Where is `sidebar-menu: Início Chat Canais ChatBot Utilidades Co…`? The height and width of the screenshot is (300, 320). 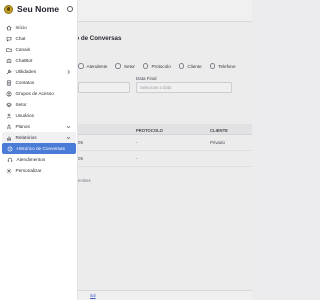
sidebar-menu: Início Chat Canais ChatBot Utilidades Co… is located at coordinates (39, 99).